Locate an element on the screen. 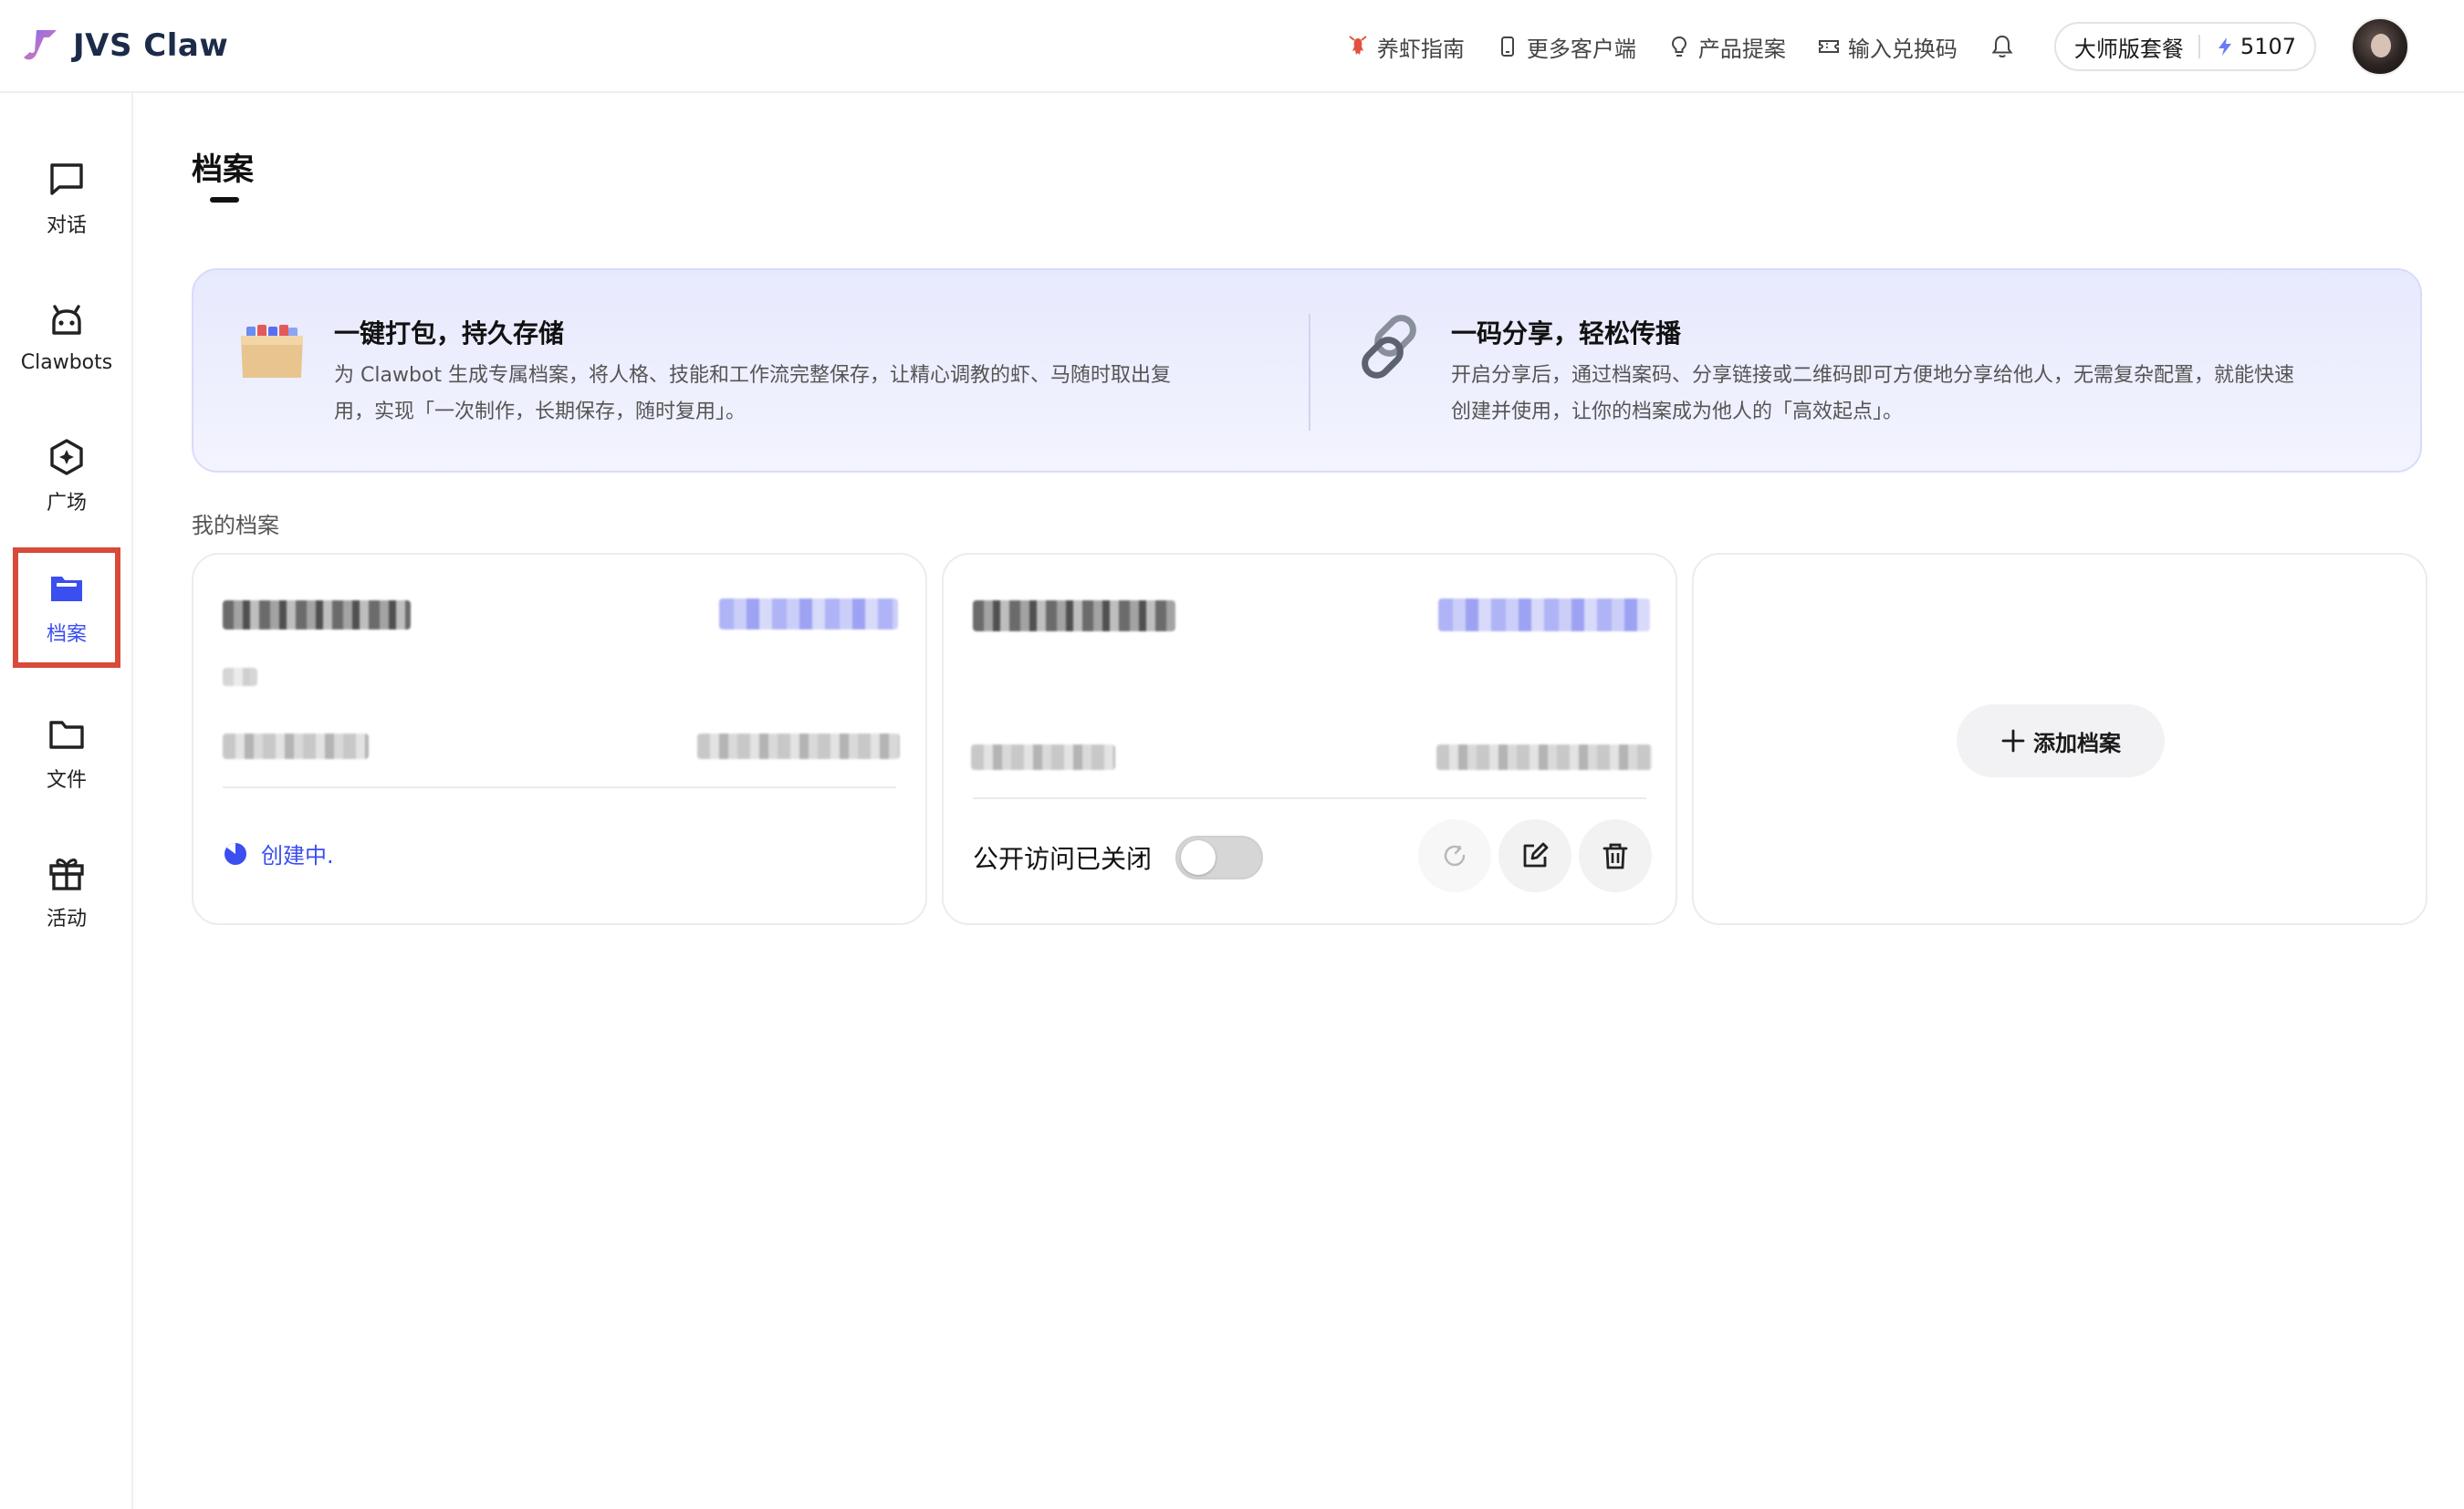  nav-clients: 更多客户端 is located at coordinates (1566, 47).